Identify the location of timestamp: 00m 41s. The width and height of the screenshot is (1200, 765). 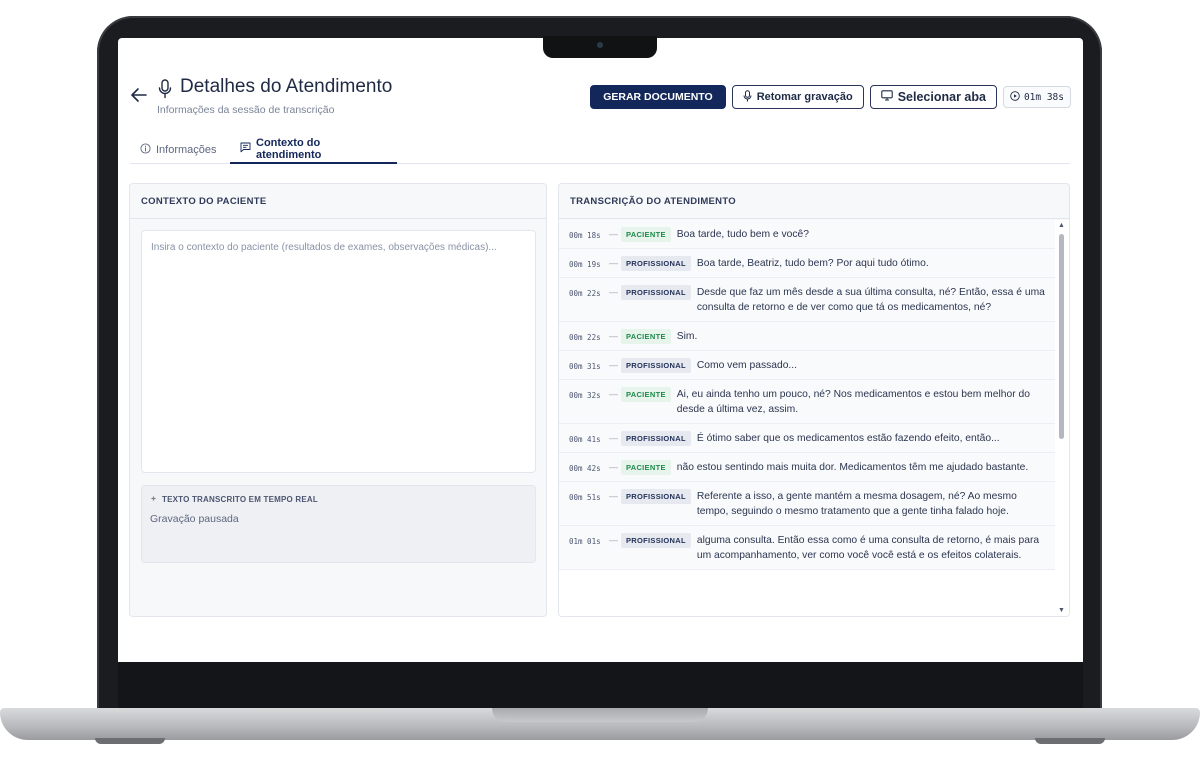
(585, 439).